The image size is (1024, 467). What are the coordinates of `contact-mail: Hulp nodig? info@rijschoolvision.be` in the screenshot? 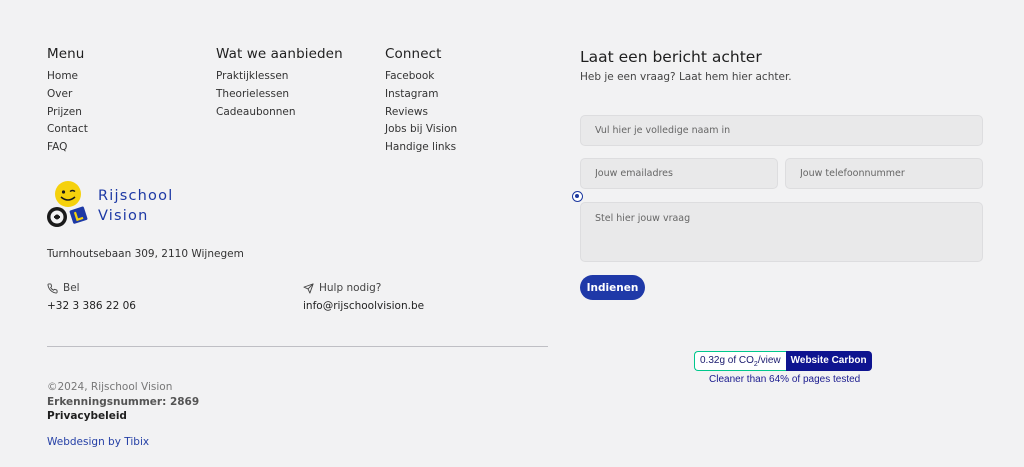 It's located at (363, 297).